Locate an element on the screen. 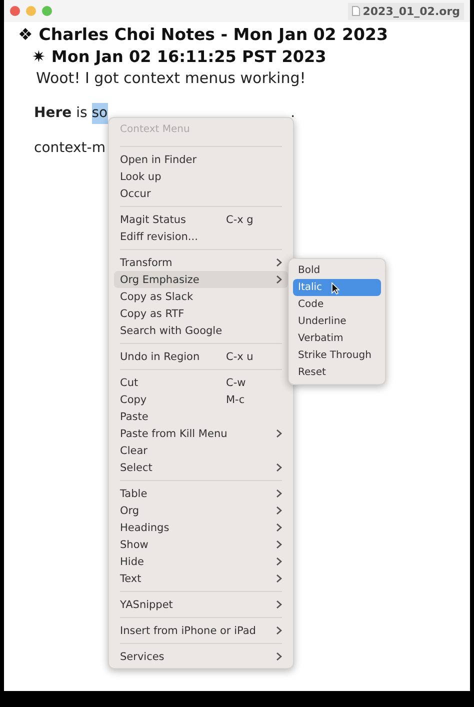 The width and height of the screenshot is (474, 707). menu-item: Open in Finder is located at coordinates (201, 159).